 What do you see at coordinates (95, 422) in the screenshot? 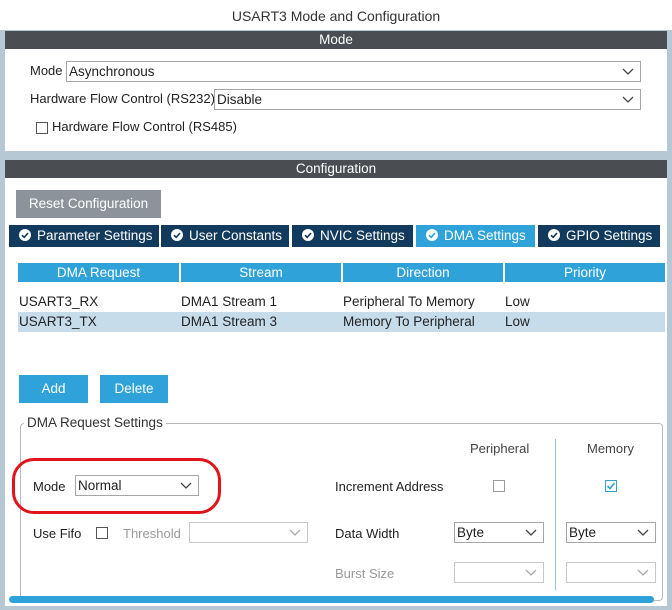
I see `dma-request-settings-legend: DMA Request Settings` at bounding box center [95, 422].